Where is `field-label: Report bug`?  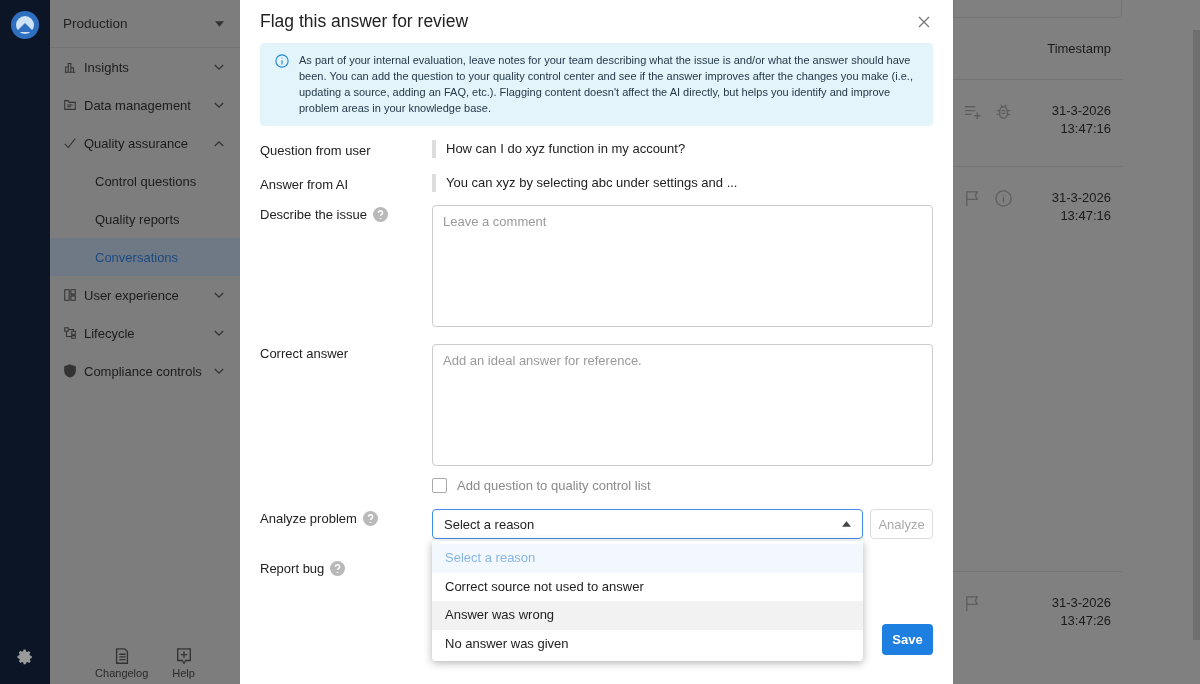
field-label: Report bug is located at coordinates (292, 568).